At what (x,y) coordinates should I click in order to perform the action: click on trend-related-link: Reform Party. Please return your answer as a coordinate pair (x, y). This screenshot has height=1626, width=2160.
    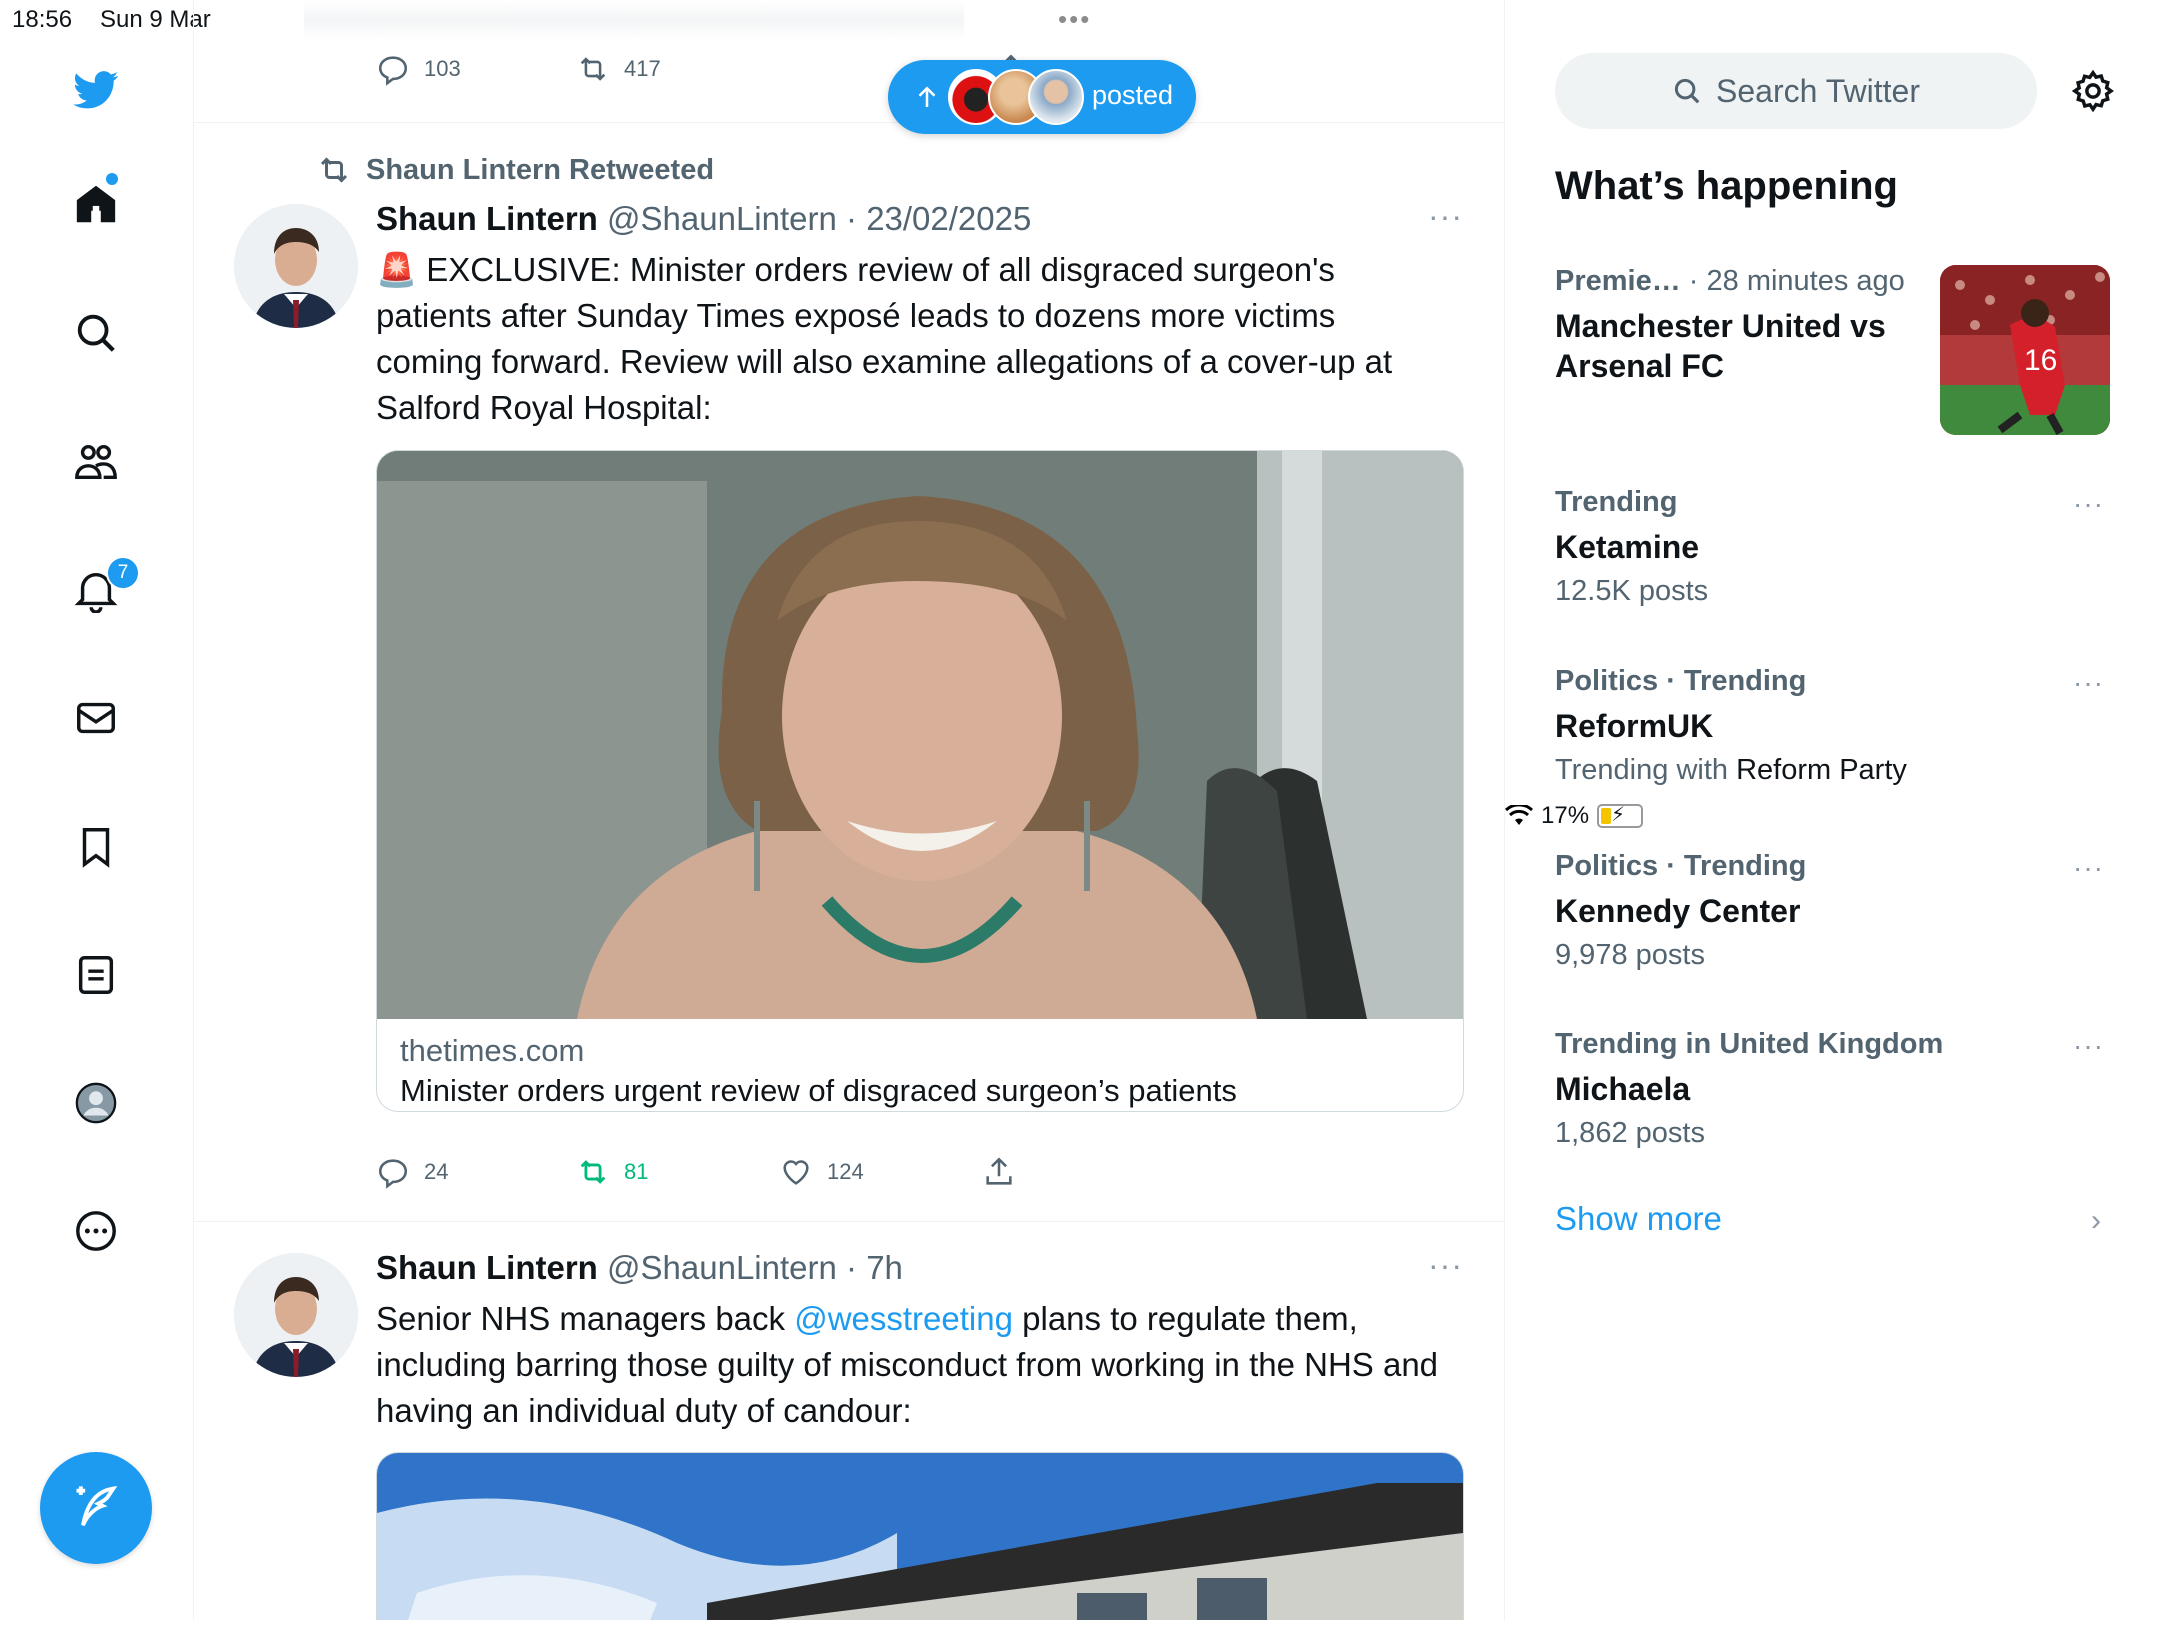
    Looking at the image, I should click on (1821, 770).